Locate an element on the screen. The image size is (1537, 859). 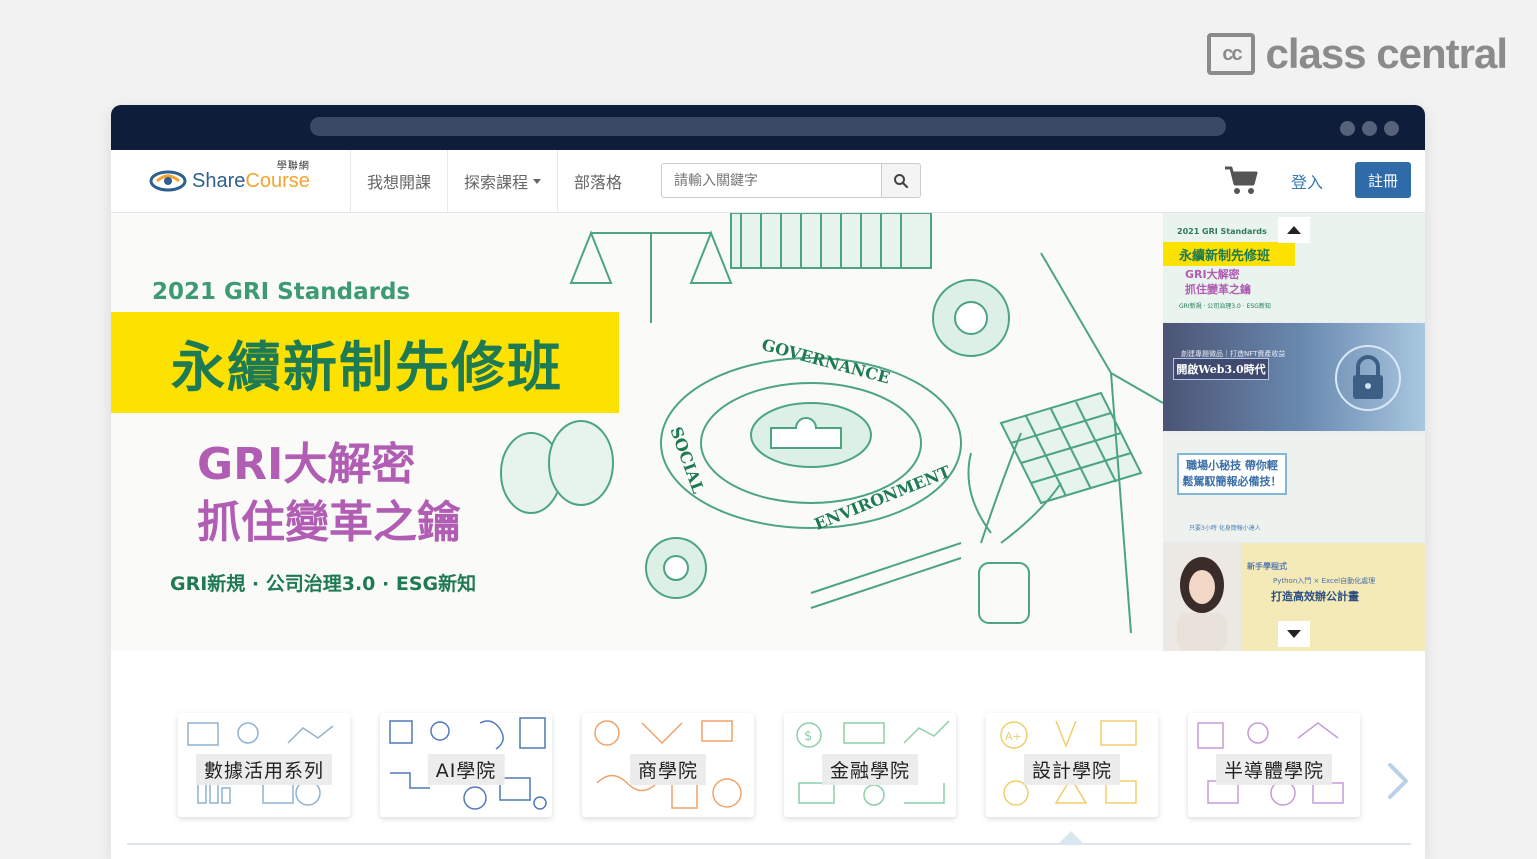
banner-title: 永續新制先修班 is located at coordinates (367, 367).